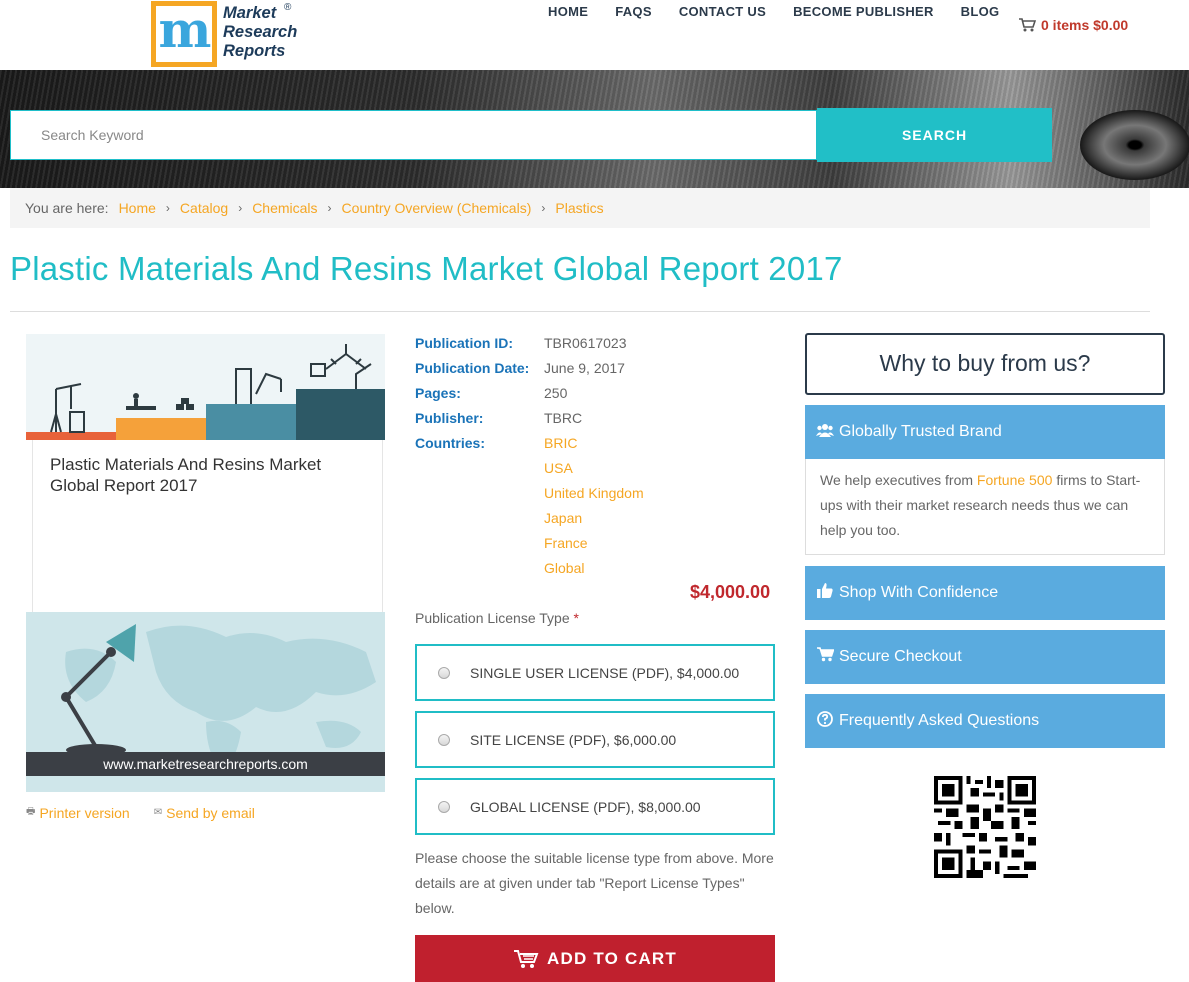 Image resolution: width=1189 pixels, height=982 pixels. Describe the element at coordinates (1134, 145) in the screenshot. I see `tiger-eye-graphic` at that location.